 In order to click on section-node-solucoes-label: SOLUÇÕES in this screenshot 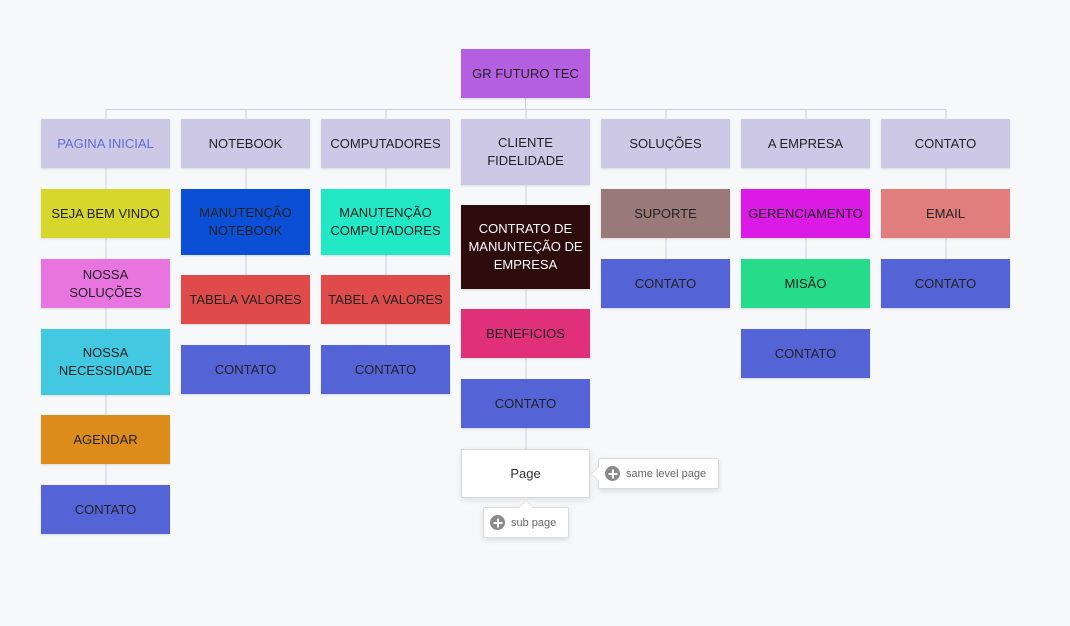, I will do `click(665, 143)`.